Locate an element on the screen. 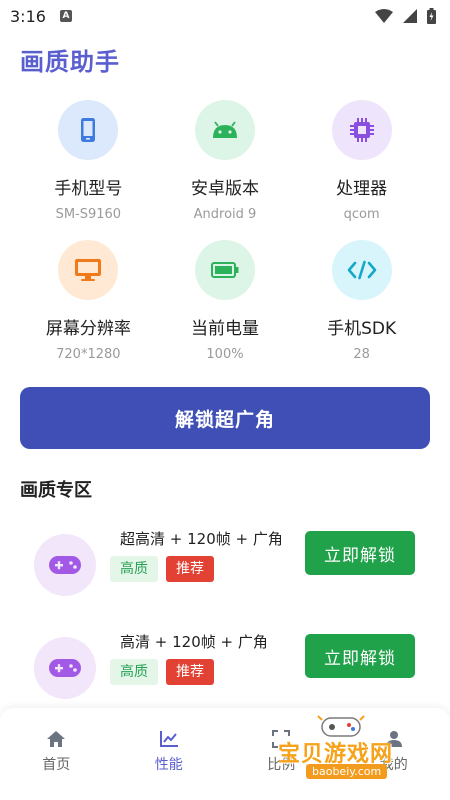  watermark-logo: 宝贝游戏网 baobeiy.com is located at coordinates (351, 747).